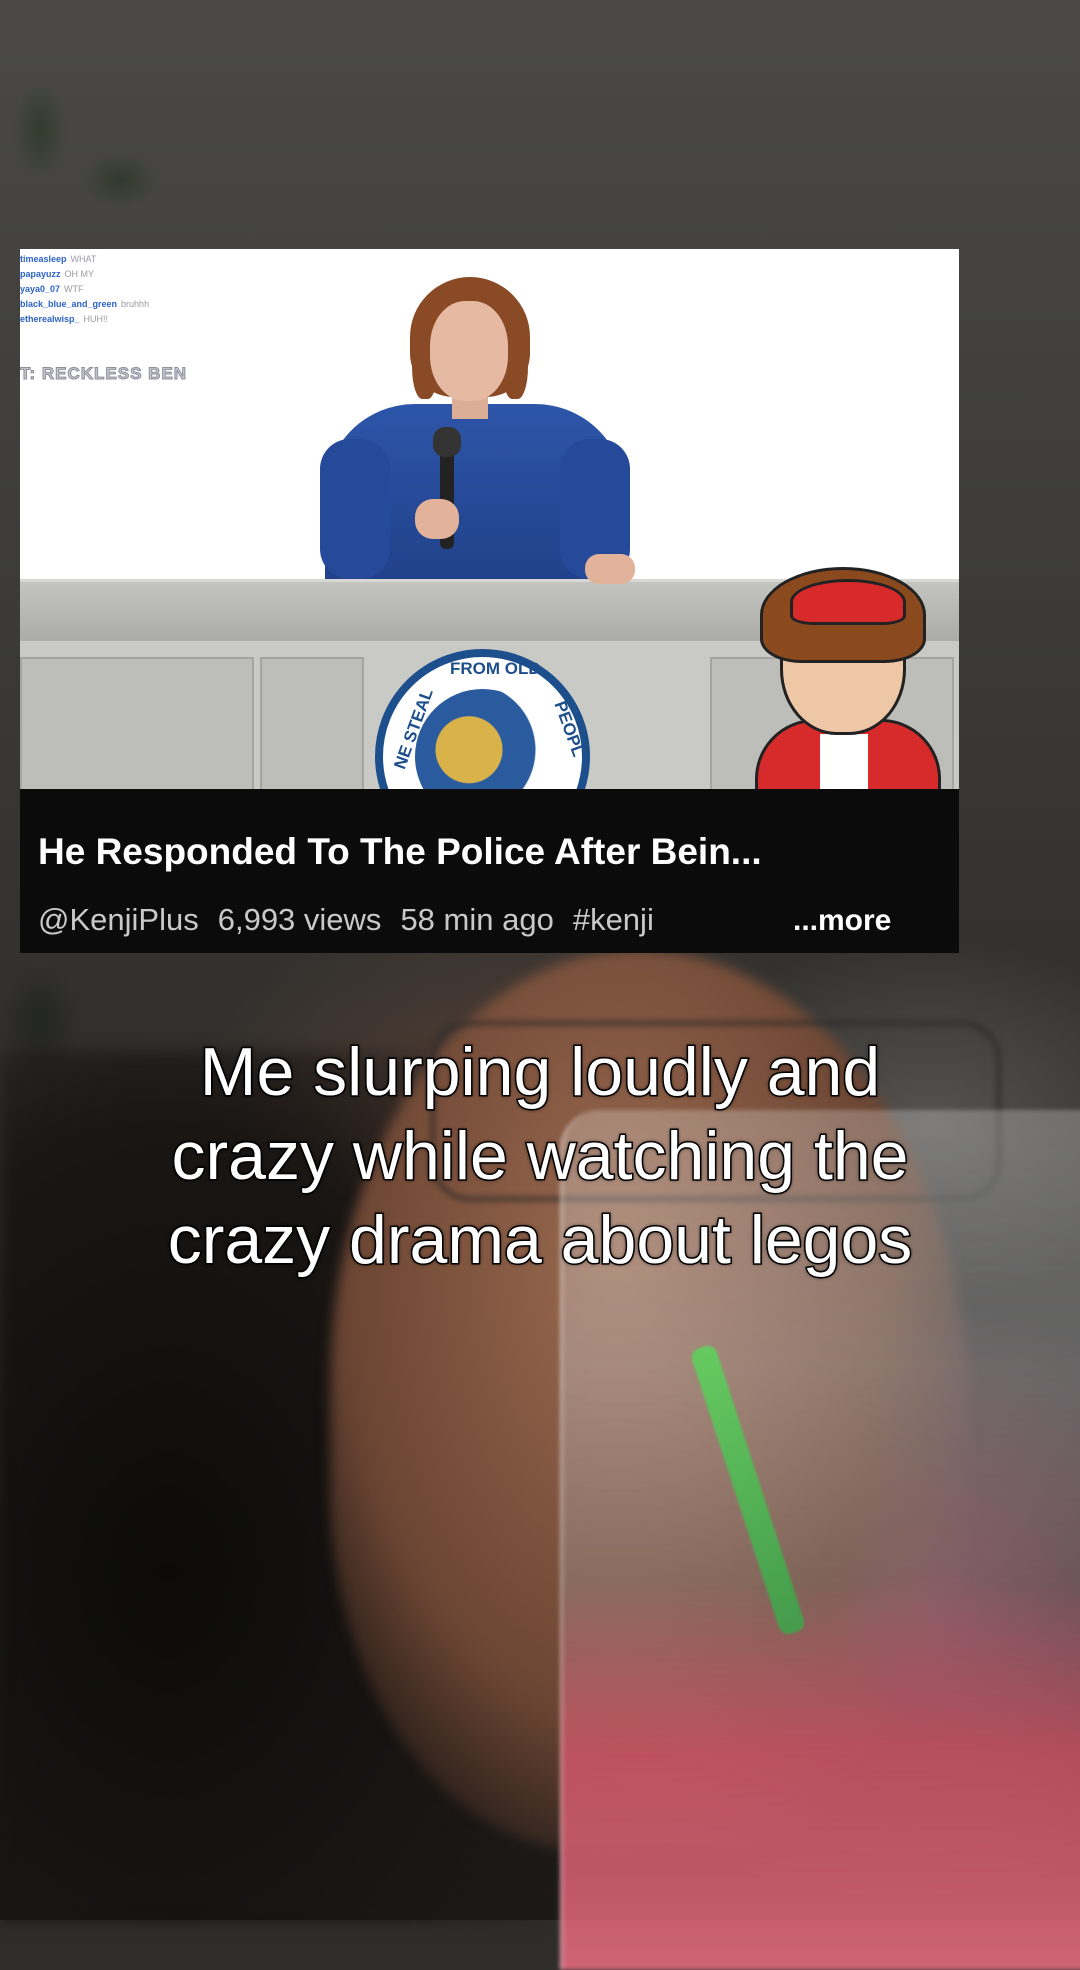 The width and height of the screenshot is (1080, 1970). What do you see at coordinates (447, 442) in the screenshot?
I see `microphone-head` at bounding box center [447, 442].